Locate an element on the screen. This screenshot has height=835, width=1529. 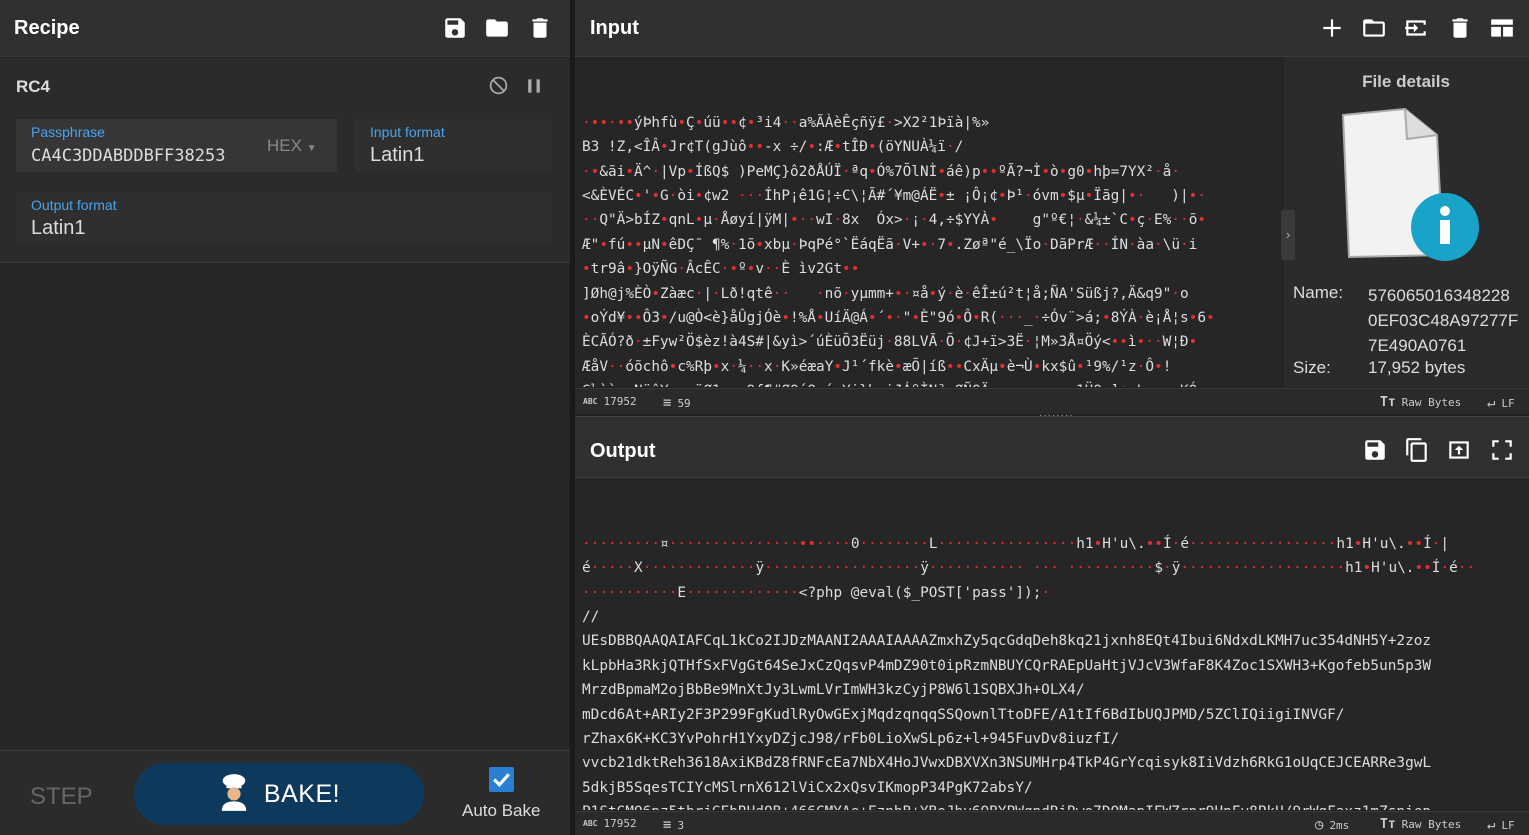
bake-time-value: 2ms is located at coordinates (1339, 825).